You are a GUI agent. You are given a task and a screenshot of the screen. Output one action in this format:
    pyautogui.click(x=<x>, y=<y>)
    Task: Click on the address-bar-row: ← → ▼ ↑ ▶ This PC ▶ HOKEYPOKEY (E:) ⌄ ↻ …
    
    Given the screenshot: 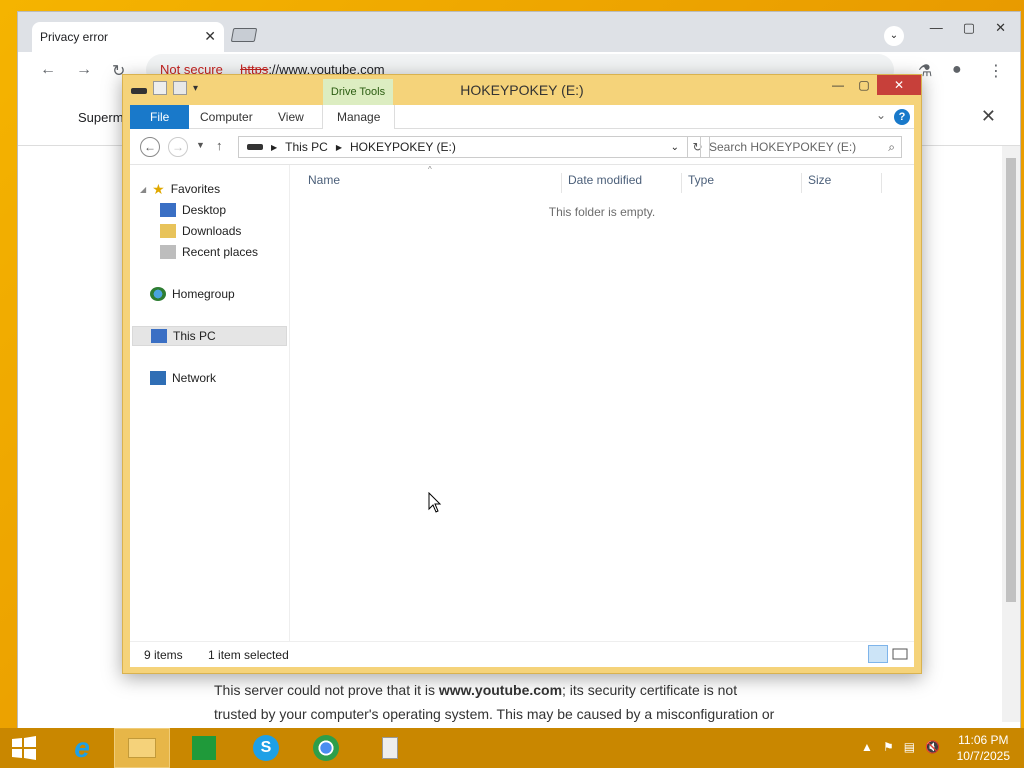 What is the action you would take?
    pyautogui.click(x=522, y=147)
    